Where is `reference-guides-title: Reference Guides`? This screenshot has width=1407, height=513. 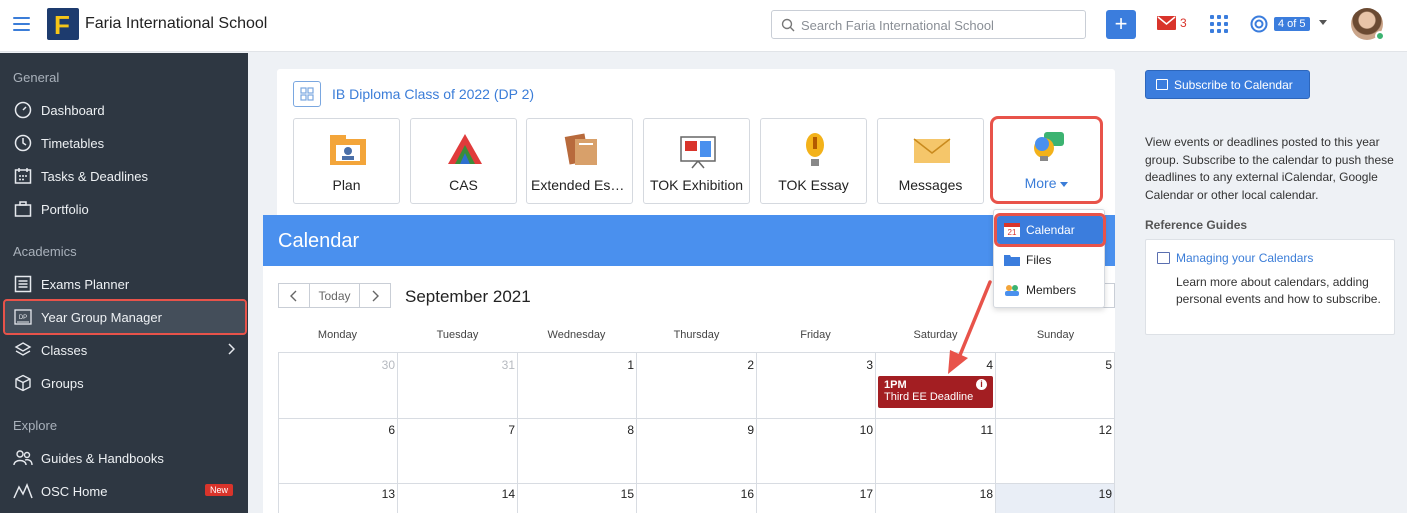
reference-guides-title: Reference Guides is located at coordinates (1196, 225).